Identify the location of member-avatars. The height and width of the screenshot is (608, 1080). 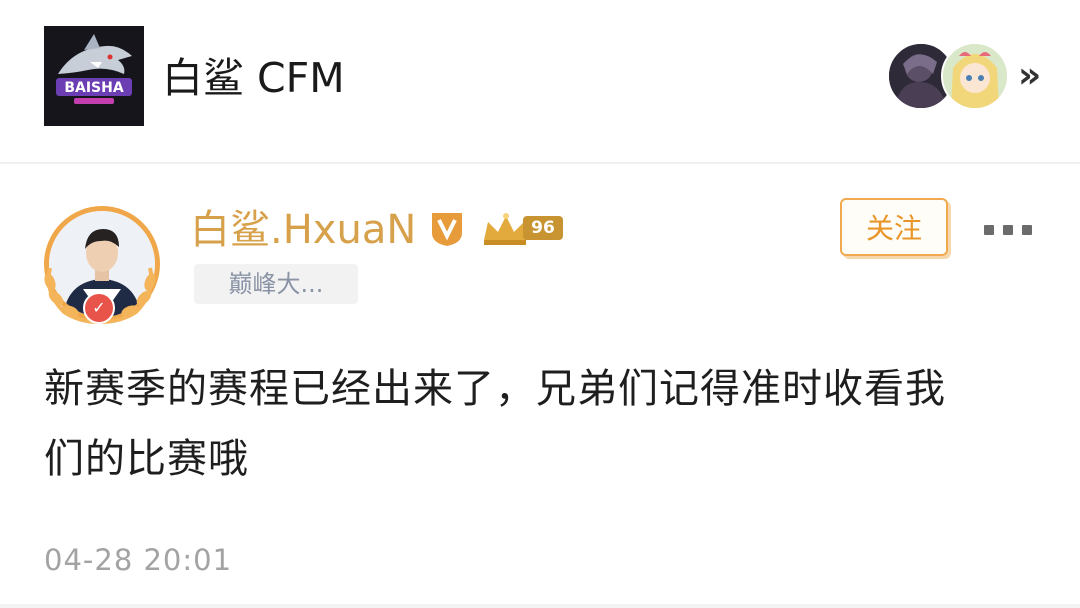
(948, 76).